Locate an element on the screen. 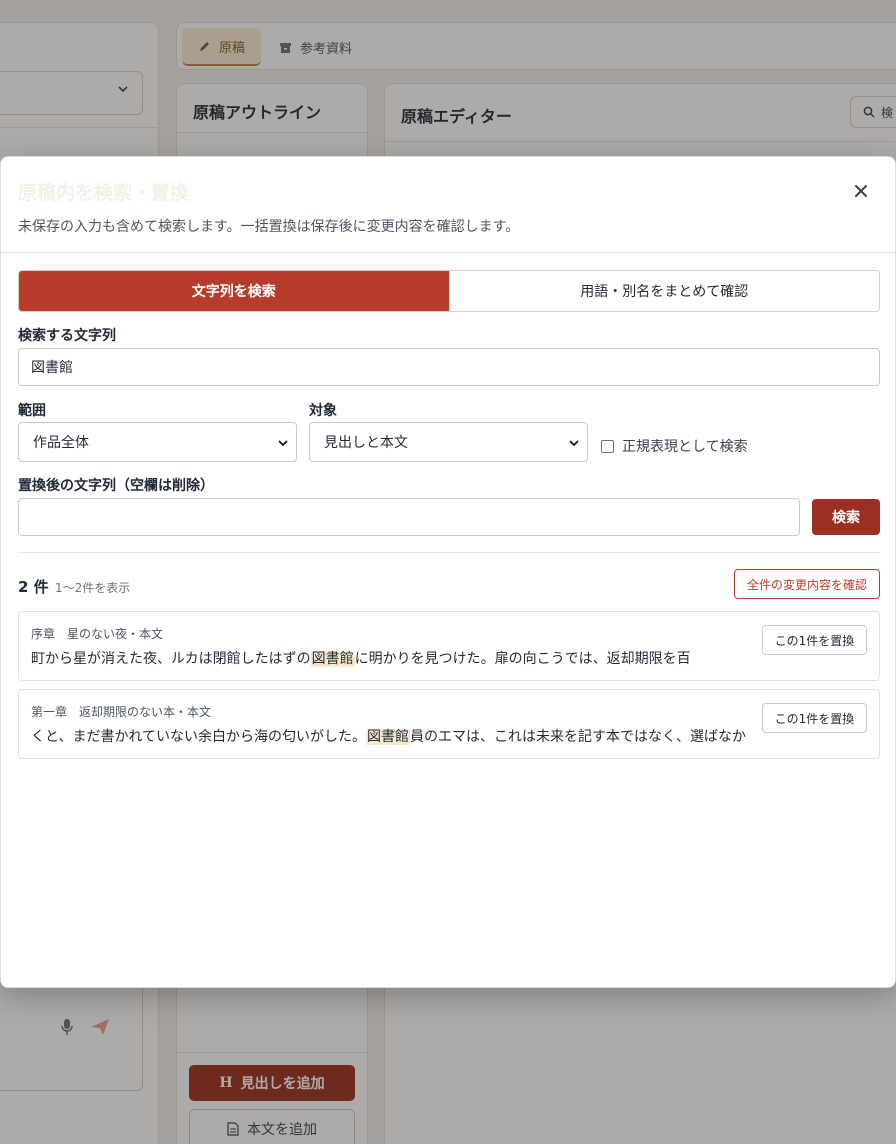 This screenshot has height=1144, width=896. result-count: 2 件 is located at coordinates (33, 587).